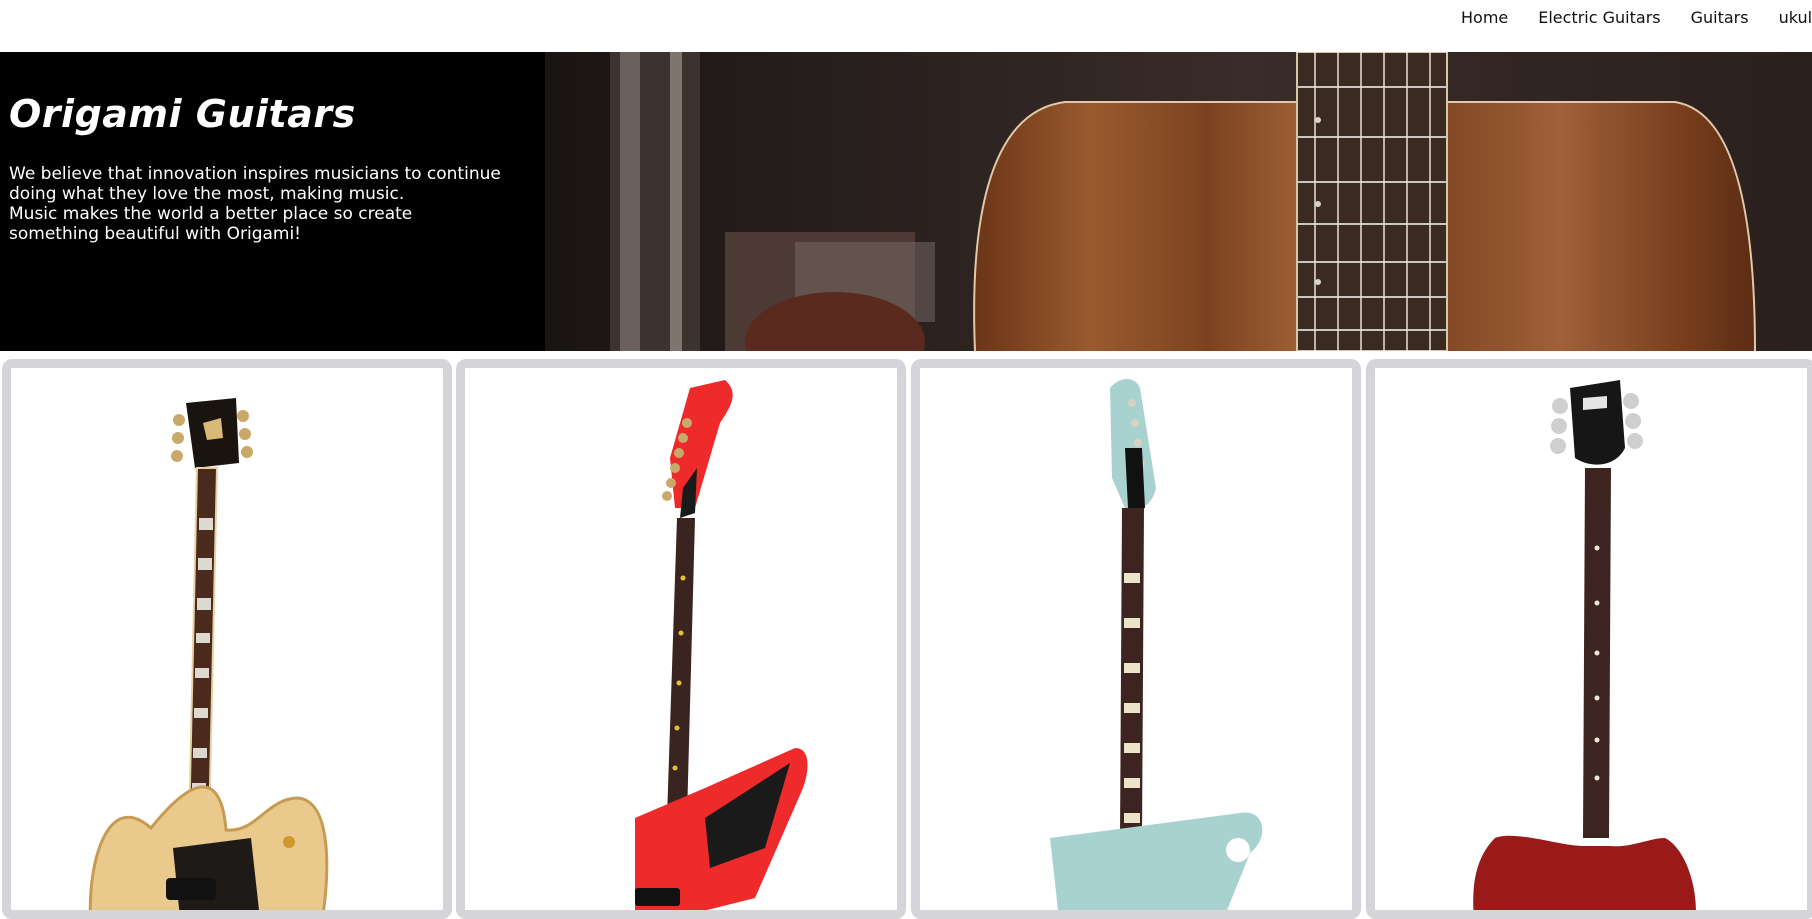 The image size is (1812, 919). Describe the element at coordinates (1156, 644) in the screenshot. I see `seafoam-firebird-guitar-image` at that location.